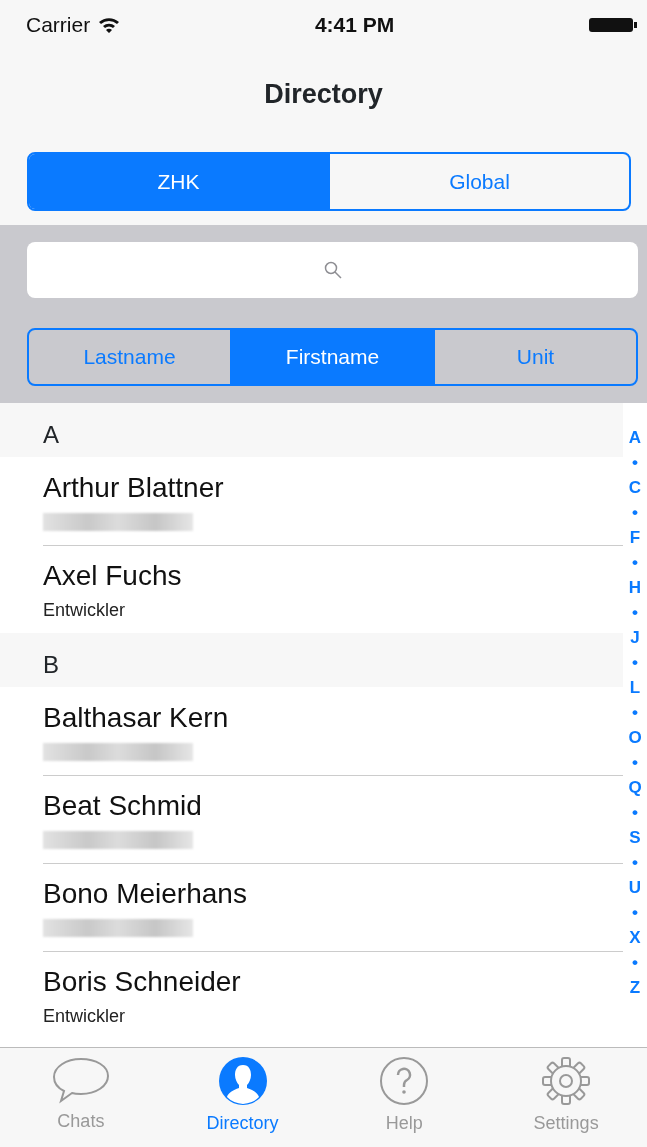 This screenshot has width=647, height=1147. I want to click on sort-tab: Firstname, so click(331, 357).